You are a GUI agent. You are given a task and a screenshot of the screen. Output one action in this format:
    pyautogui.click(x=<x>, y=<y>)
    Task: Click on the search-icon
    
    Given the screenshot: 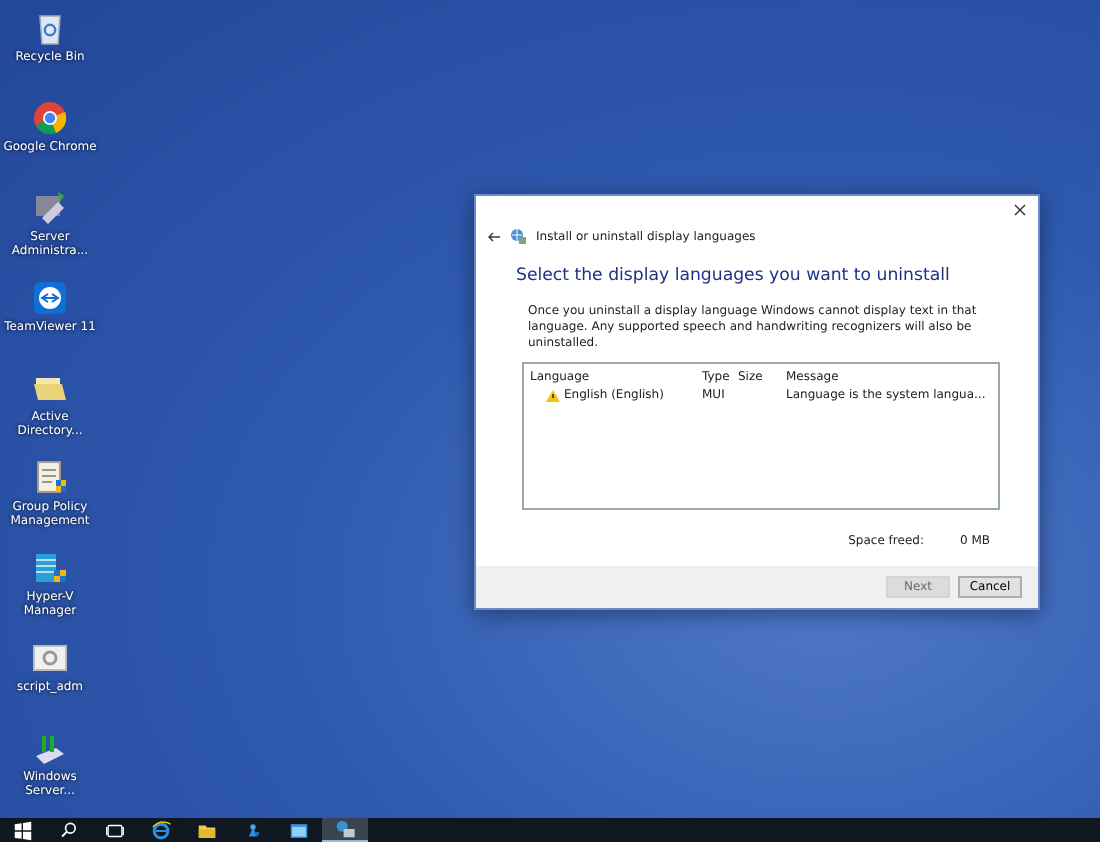 What is the action you would take?
    pyautogui.click(x=69, y=830)
    